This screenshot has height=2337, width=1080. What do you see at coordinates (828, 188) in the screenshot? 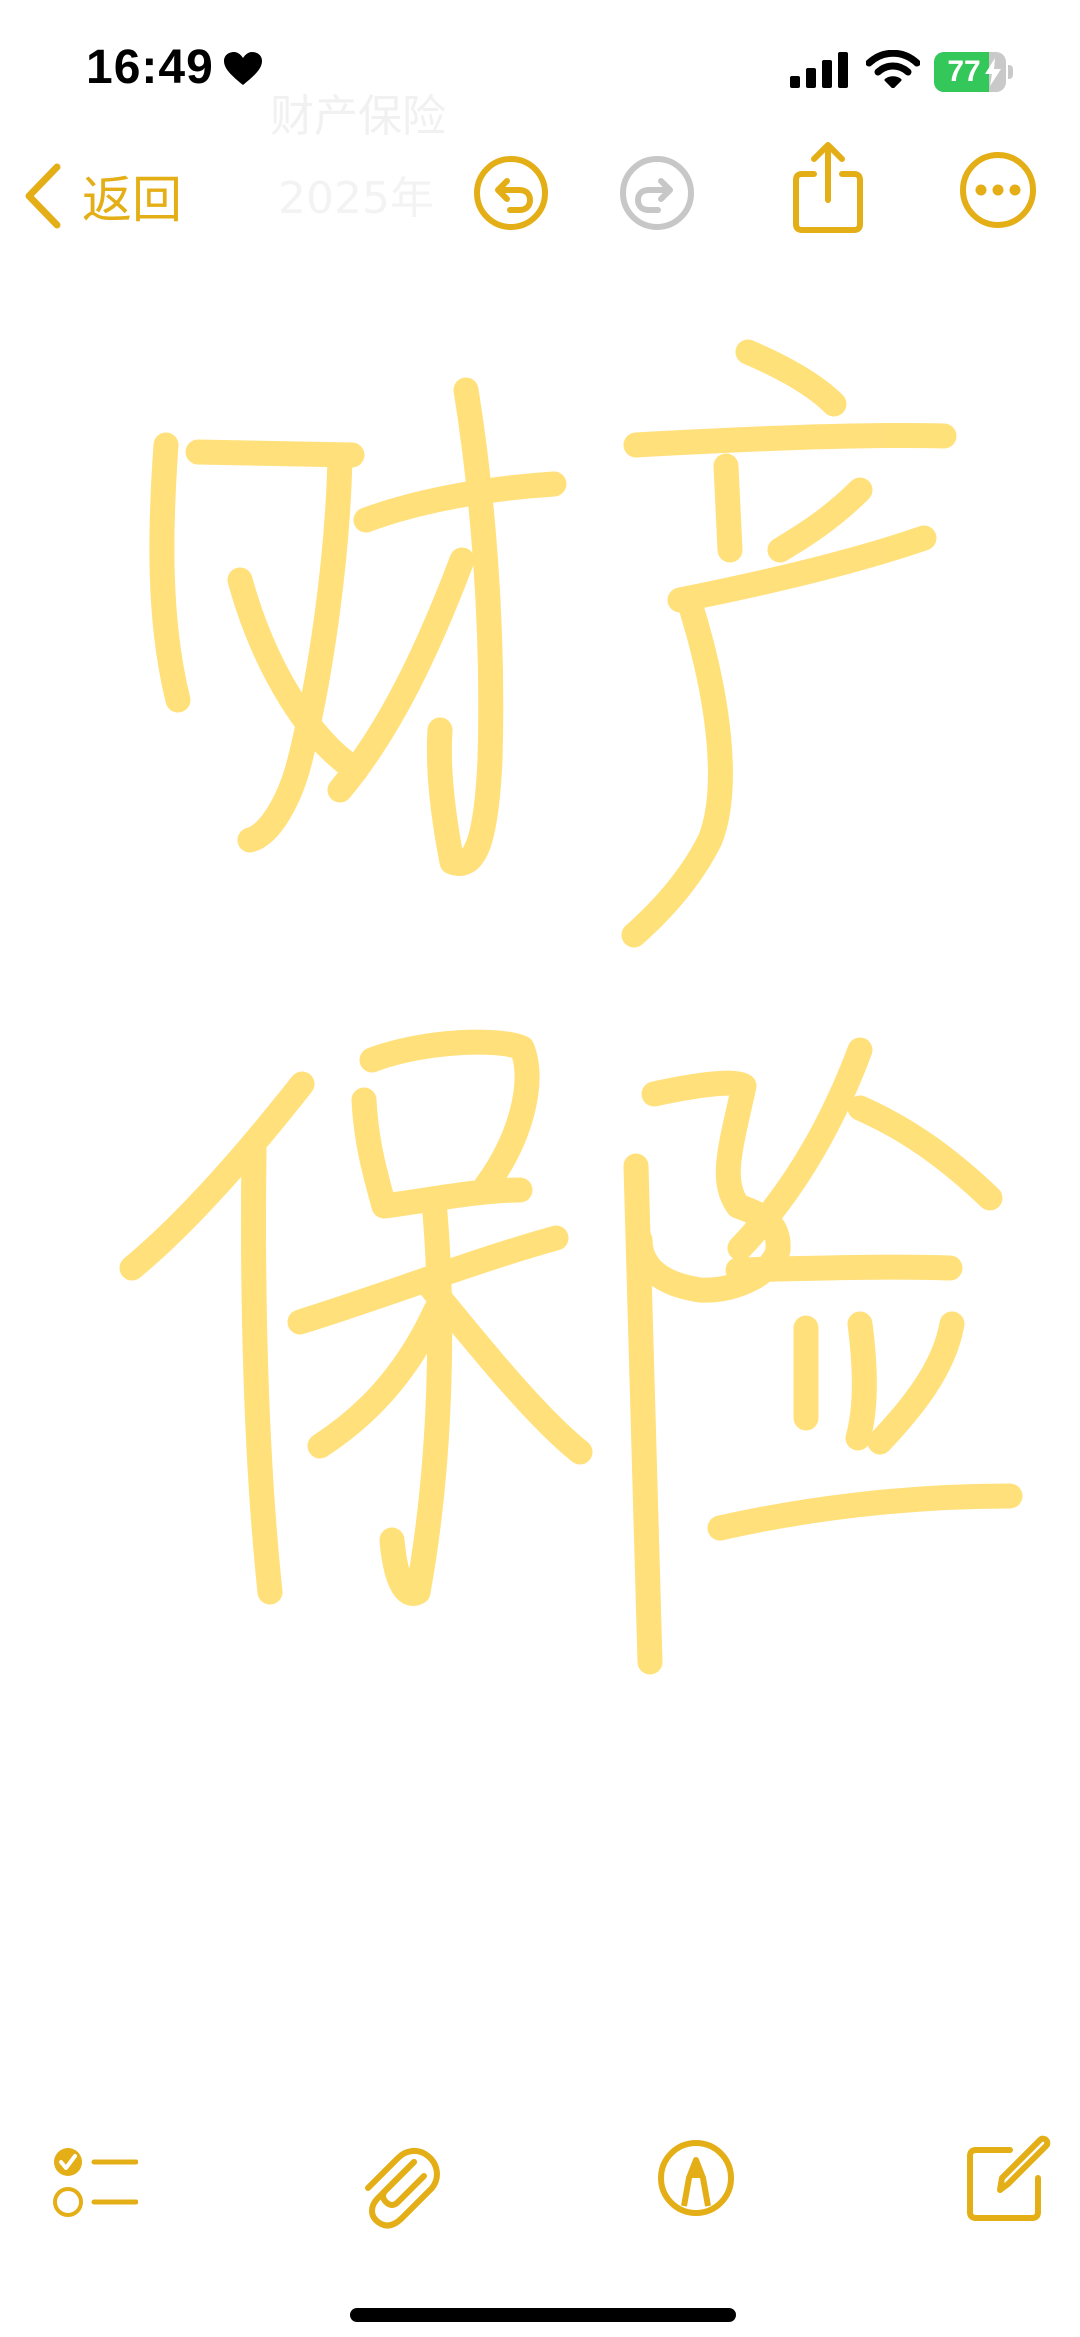
I see `share-icon` at bounding box center [828, 188].